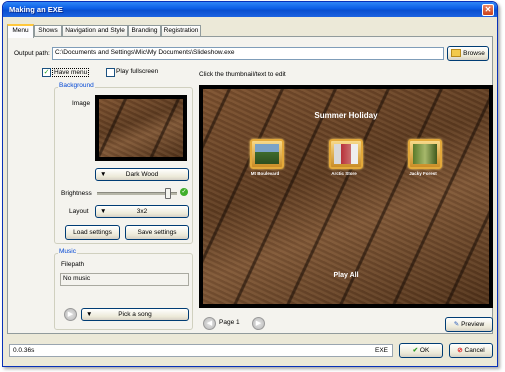  What do you see at coordinates (474, 53) in the screenshot?
I see `browse-label: Browse` at bounding box center [474, 53].